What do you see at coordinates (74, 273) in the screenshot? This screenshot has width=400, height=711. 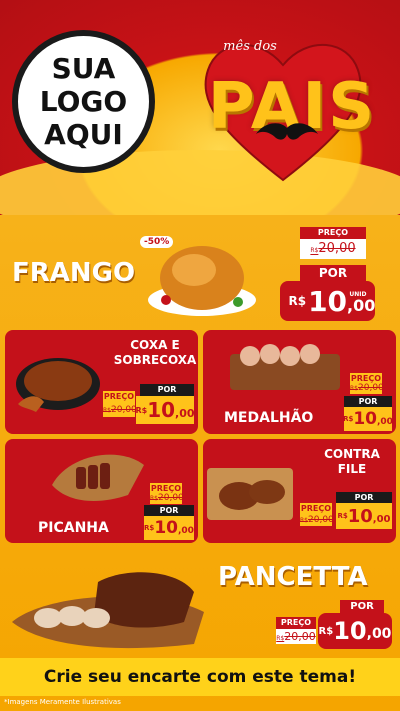 I see `frango-title: FRANGO` at bounding box center [74, 273].